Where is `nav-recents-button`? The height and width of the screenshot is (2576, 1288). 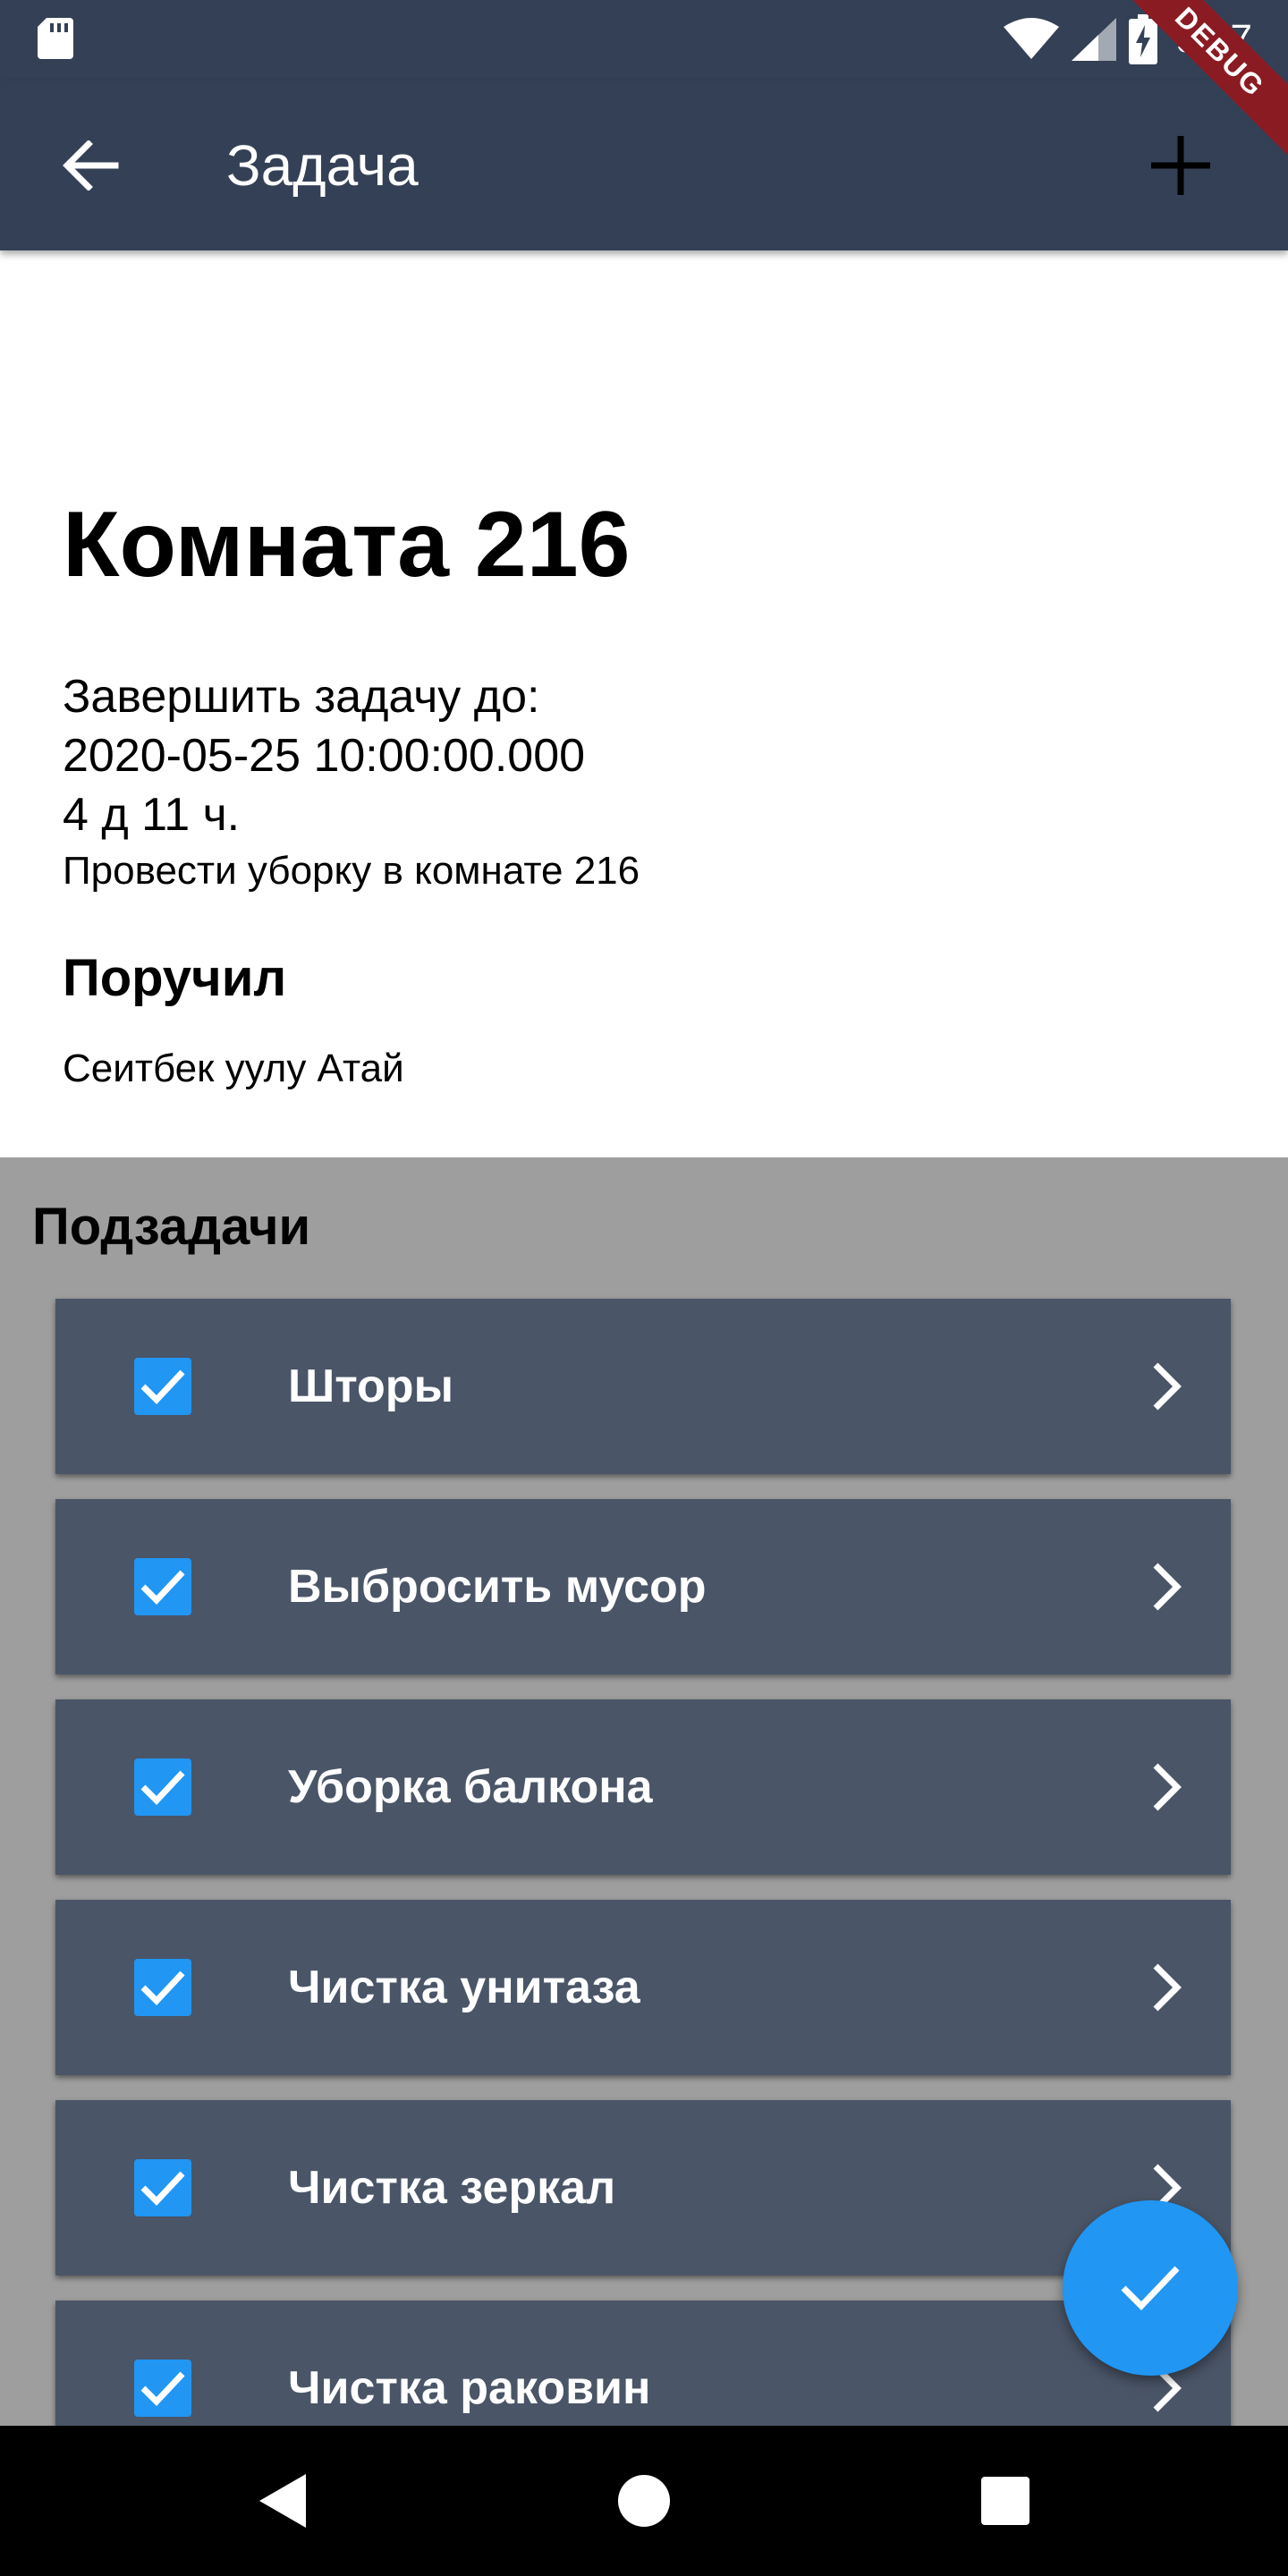
nav-recents-button is located at coordinates (1005, 2501).